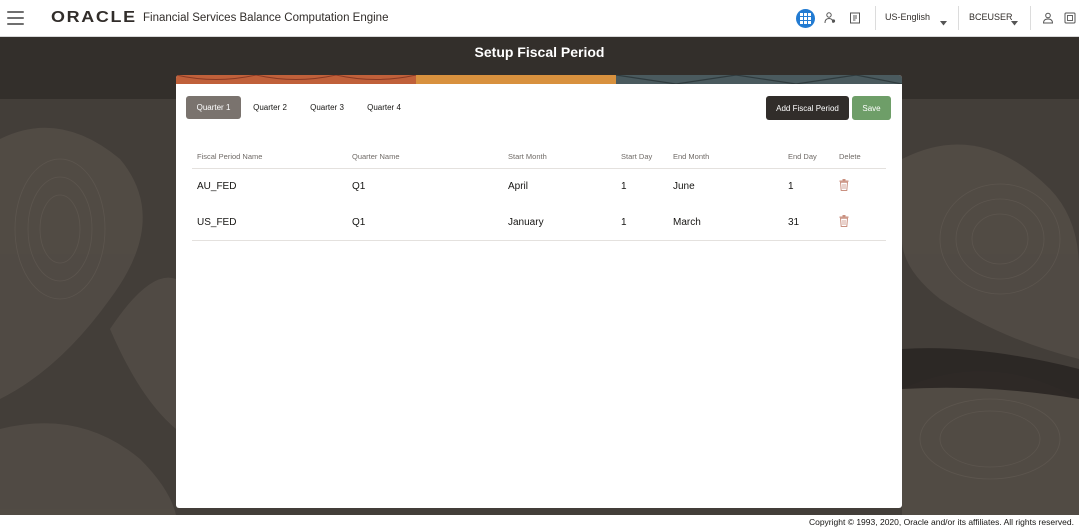 The height and width of the screenshot is (528, 1079). Describe the element at coordinates (213, 107) in the screenshot. I see `tab-quarter-1: Quarter 1` at that location.